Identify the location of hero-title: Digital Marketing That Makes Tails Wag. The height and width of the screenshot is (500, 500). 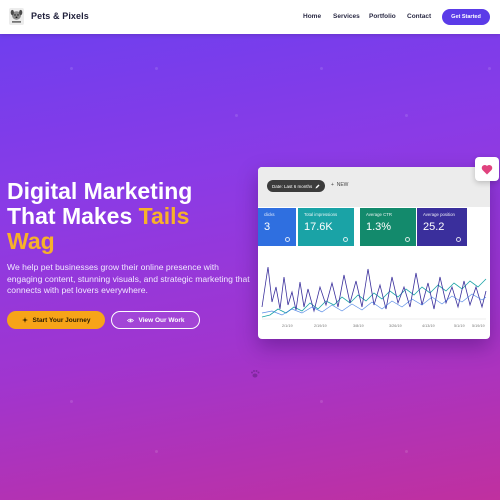
(127, 216).